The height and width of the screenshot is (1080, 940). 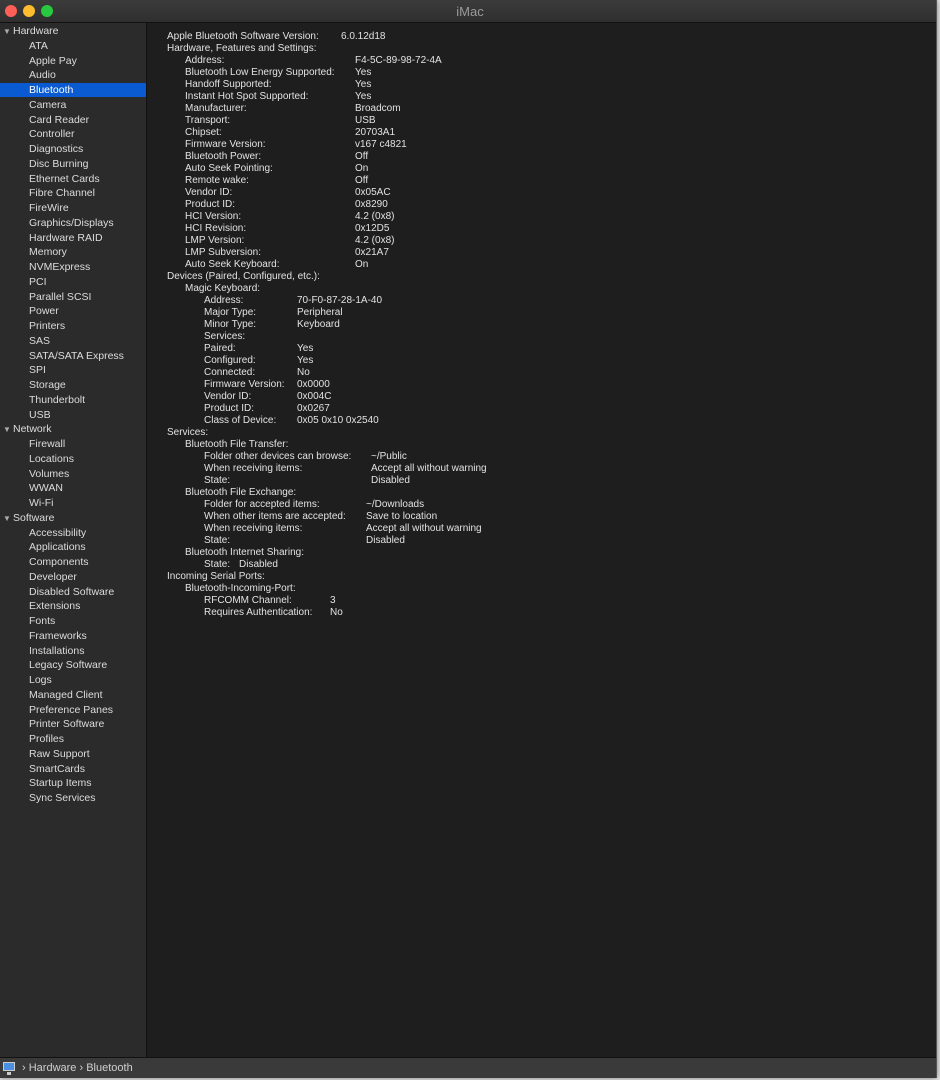 What do you see at coordinates (216, 108) in the screenshot?
I see `row-label: Manufacturer:` at bounding box center [216, 108].